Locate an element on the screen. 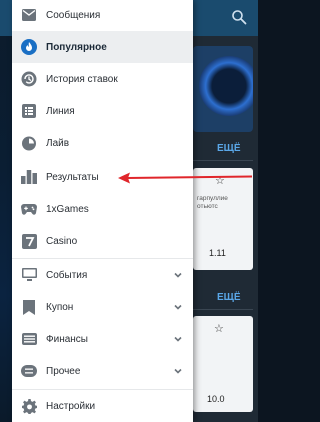  grid-icon is located at coordinates (29, 111).